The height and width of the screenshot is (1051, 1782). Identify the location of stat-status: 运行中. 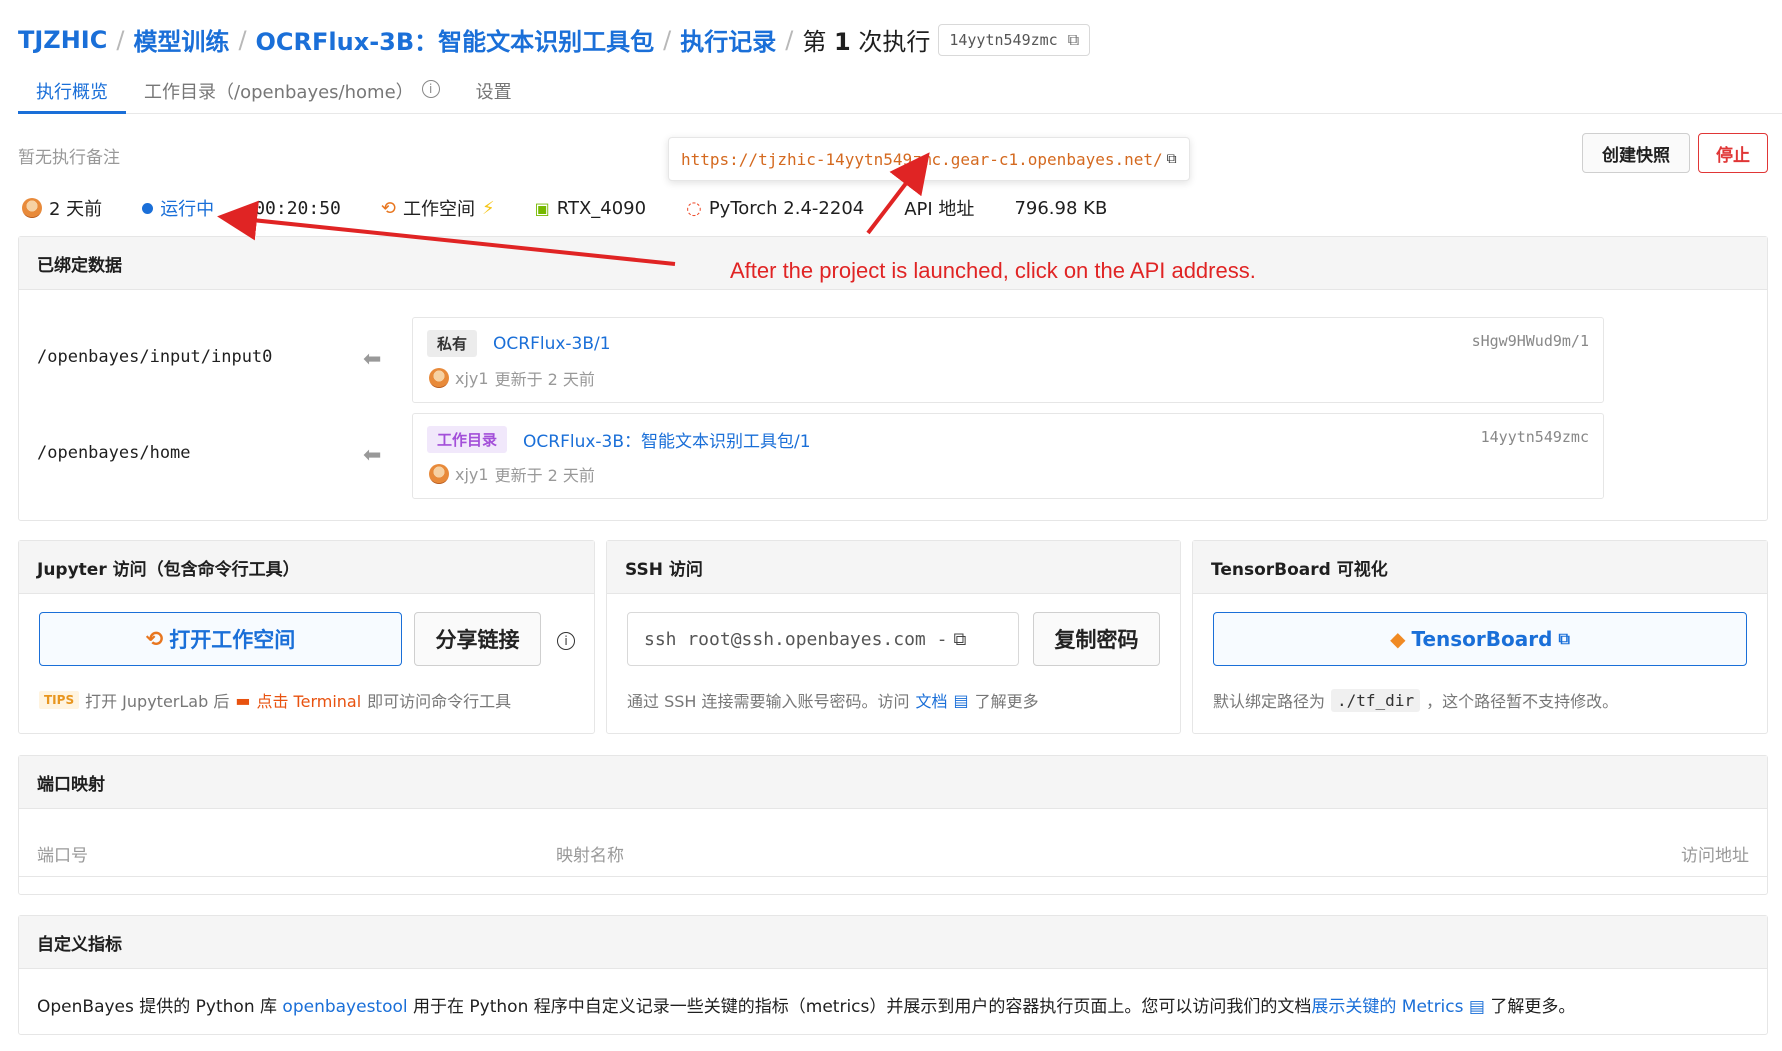
(178, 208).